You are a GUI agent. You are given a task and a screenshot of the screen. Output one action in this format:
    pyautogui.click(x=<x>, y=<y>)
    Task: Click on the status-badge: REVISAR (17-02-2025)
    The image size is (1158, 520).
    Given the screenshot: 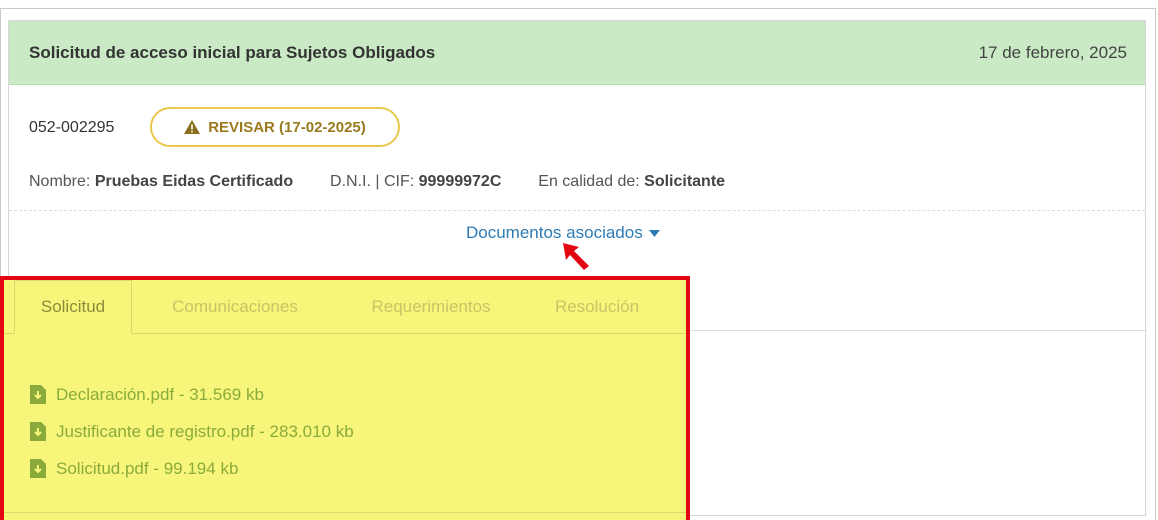 What is the action you would take?
    pyautogui.click(x=275, y=127)
    